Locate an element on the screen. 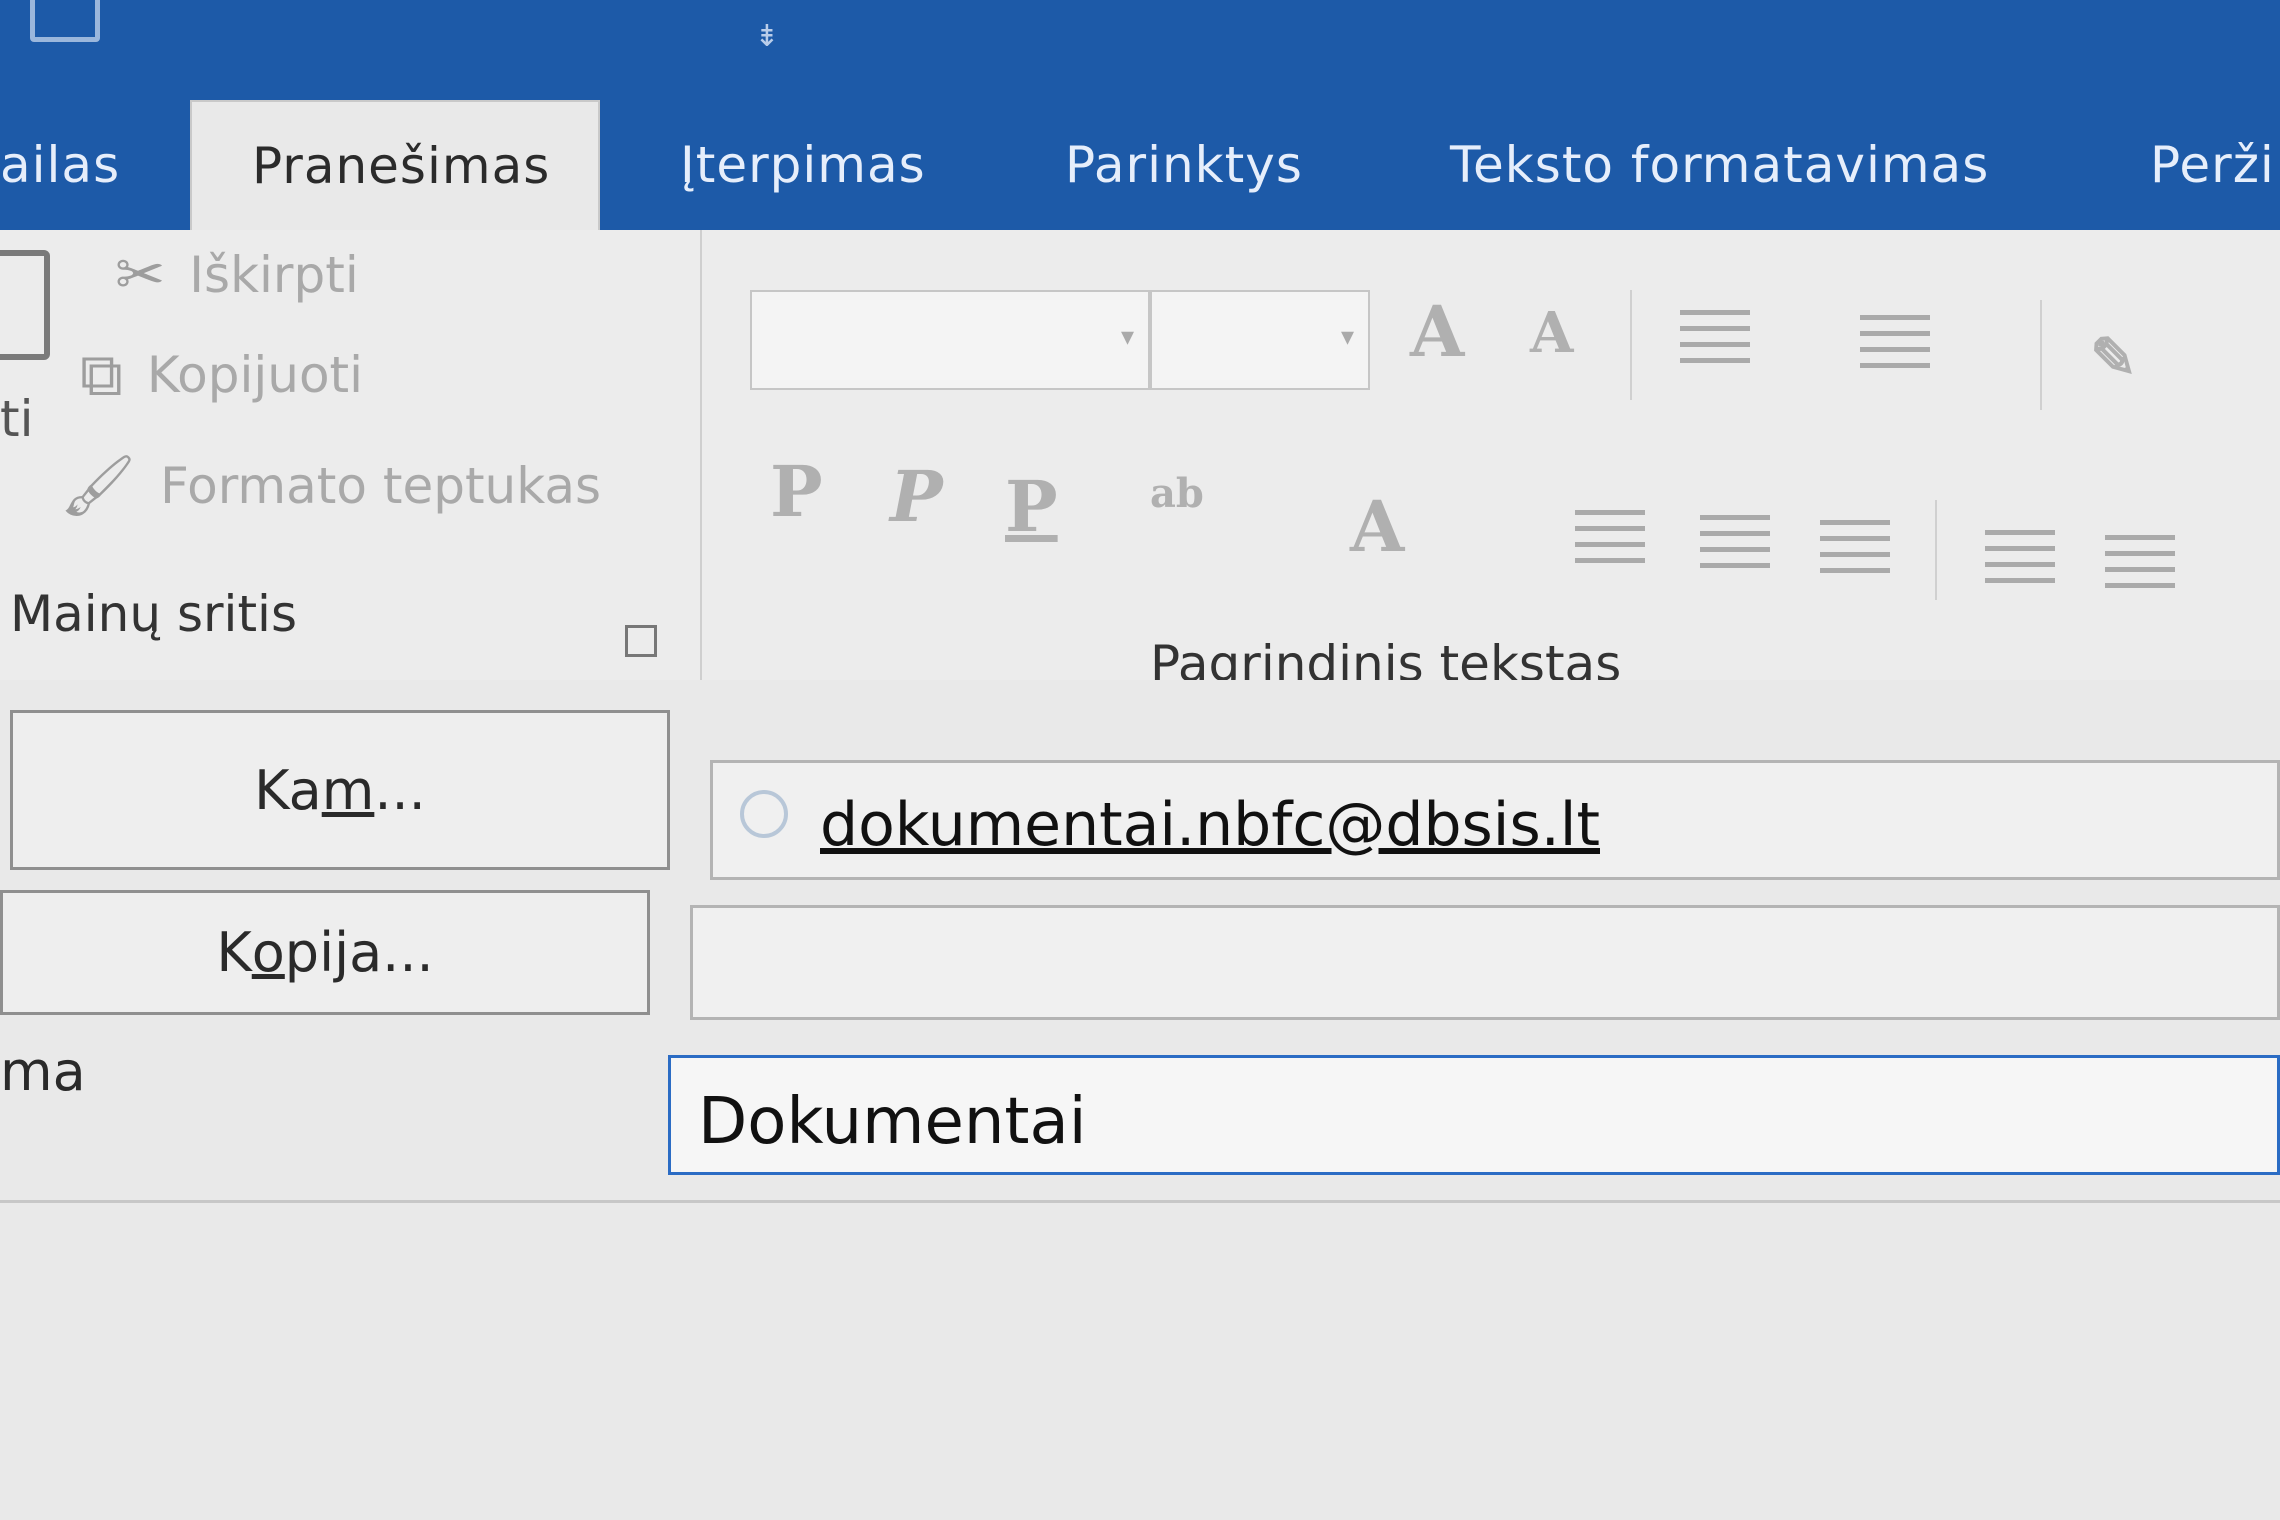 Image resolution: width=2280 pixels, height=1520 pixels. clipboard-group-label: Mainų sritis is located at coordinates (153, 614).